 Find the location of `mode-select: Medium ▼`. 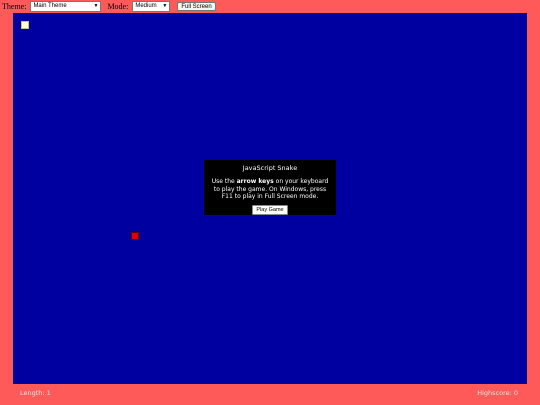

mode-select: Medium ▼ is located at coordinates (151, 6).